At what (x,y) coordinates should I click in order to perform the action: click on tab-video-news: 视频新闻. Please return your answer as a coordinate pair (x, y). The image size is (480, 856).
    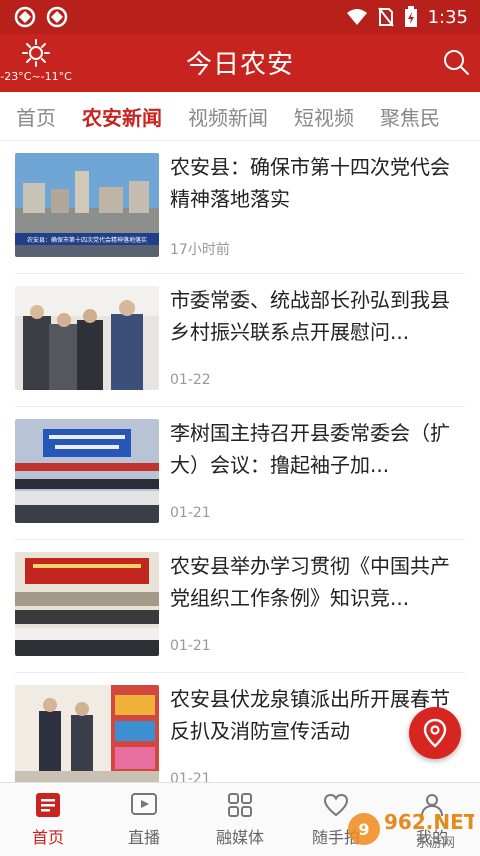
    Looking at the image, I should click on (228, 116).